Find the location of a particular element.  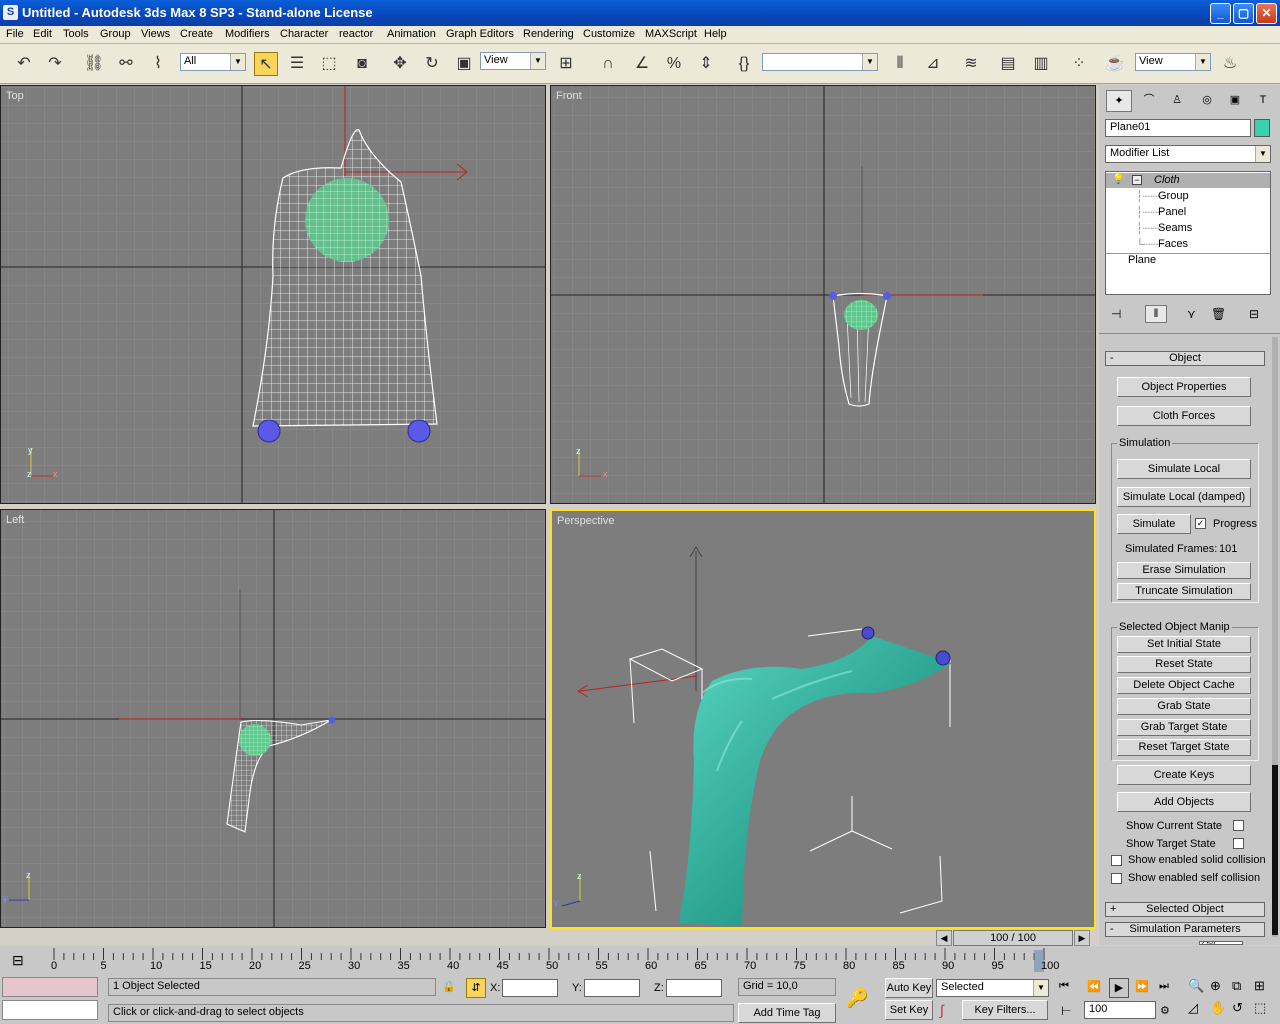

stack-item-group: Group is located at coordinates (1173, 196).